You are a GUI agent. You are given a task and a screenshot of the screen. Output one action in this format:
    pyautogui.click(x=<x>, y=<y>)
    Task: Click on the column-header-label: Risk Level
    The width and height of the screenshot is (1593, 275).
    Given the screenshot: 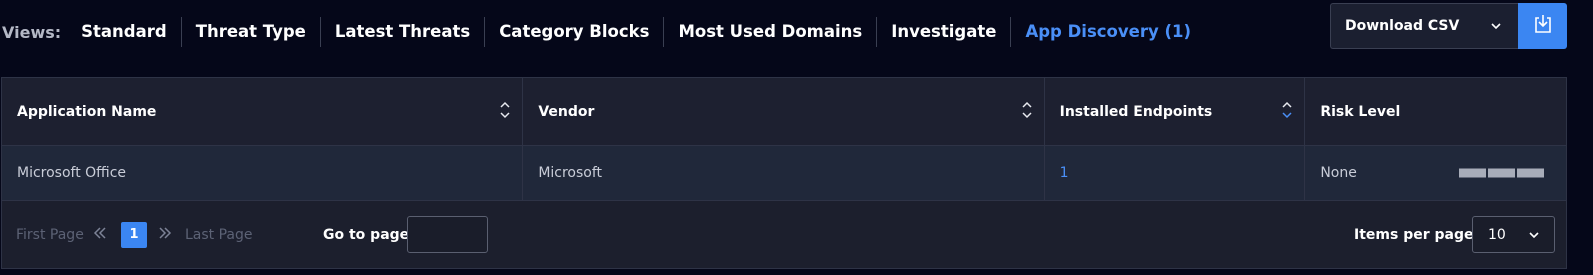 What is the action you would take?
    pyautogui.click(x=1360, y=111)
    